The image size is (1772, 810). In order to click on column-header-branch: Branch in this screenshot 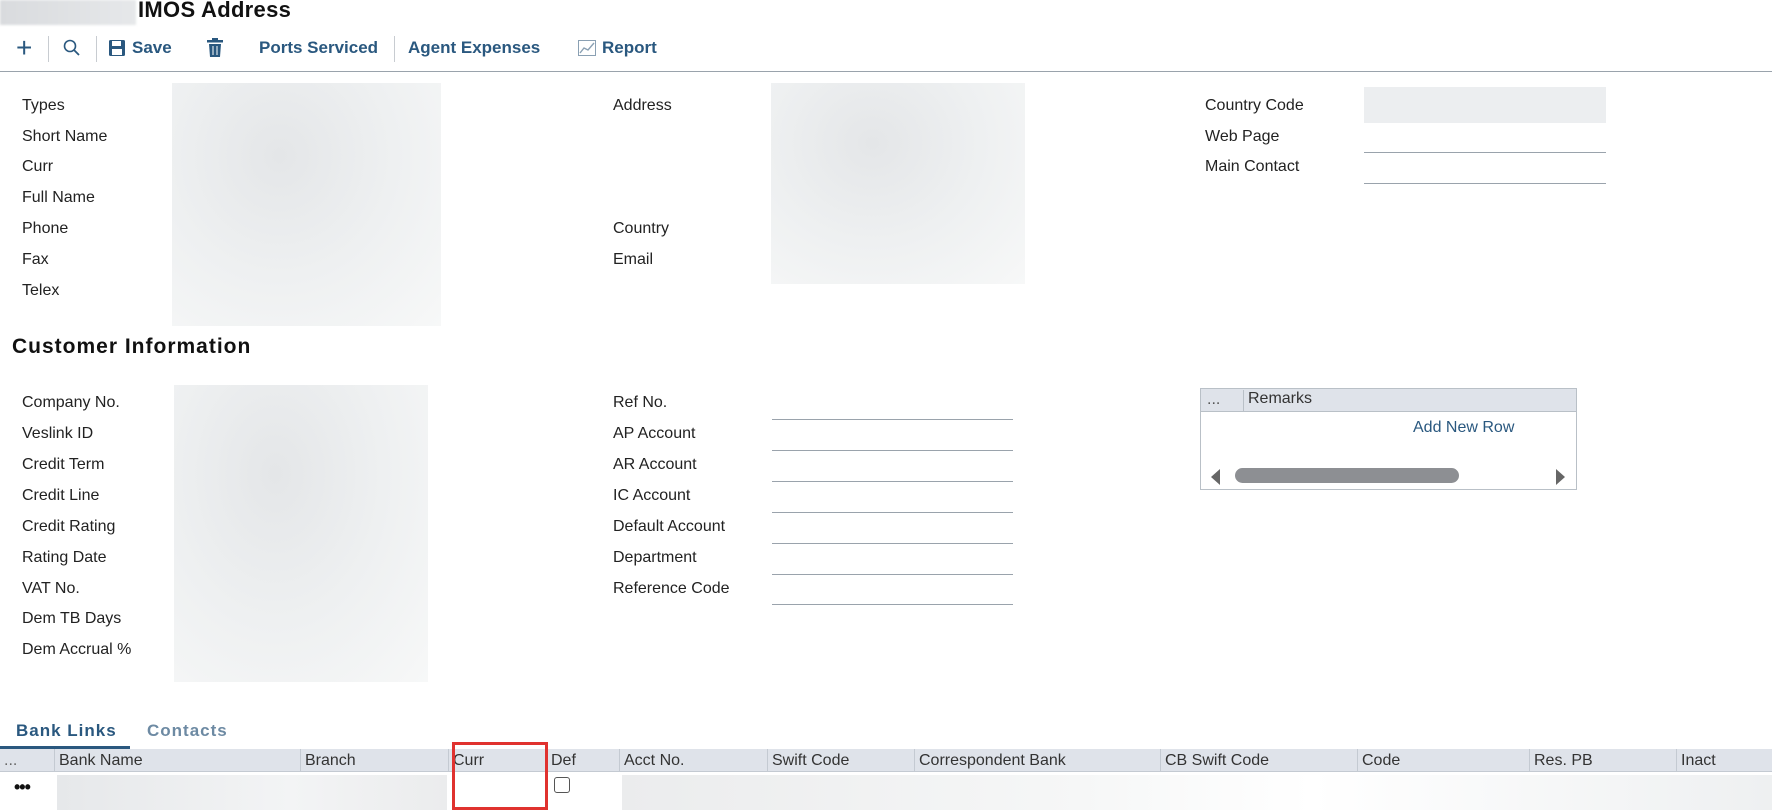, I will do `click(328, 760)`.